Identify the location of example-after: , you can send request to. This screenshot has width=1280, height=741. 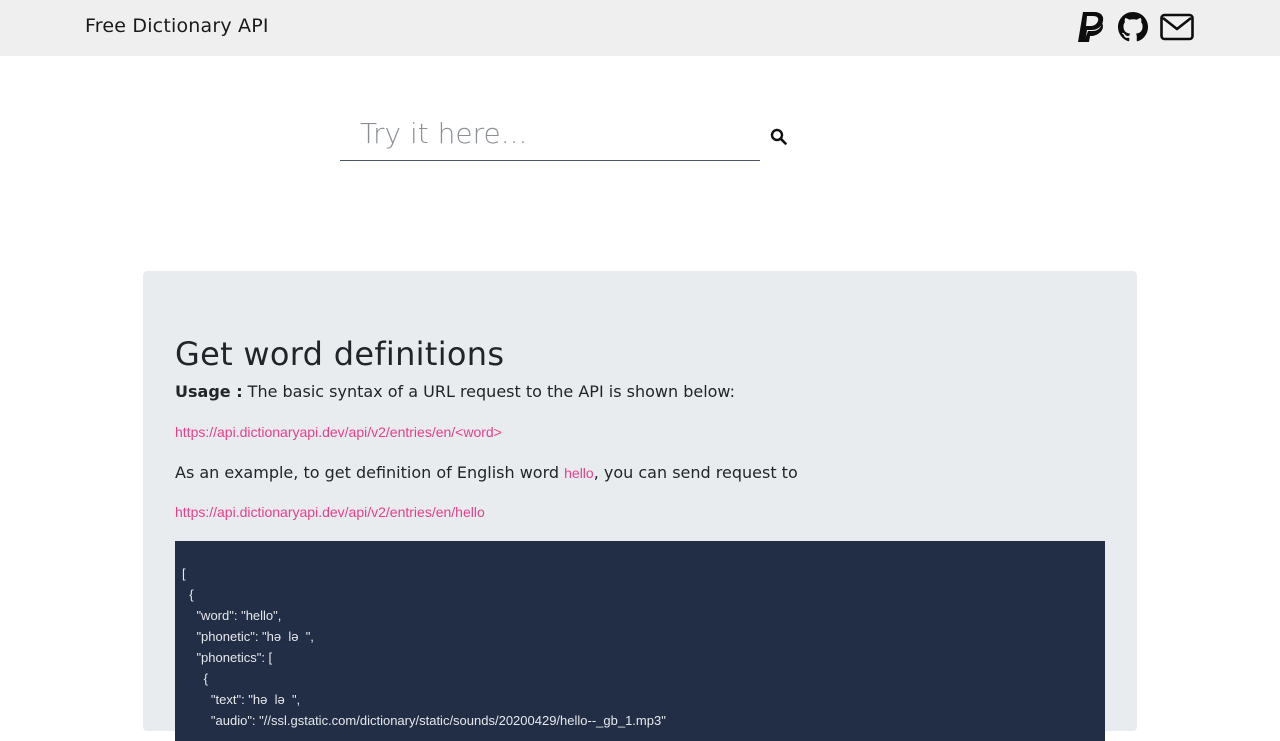
(695, 472).